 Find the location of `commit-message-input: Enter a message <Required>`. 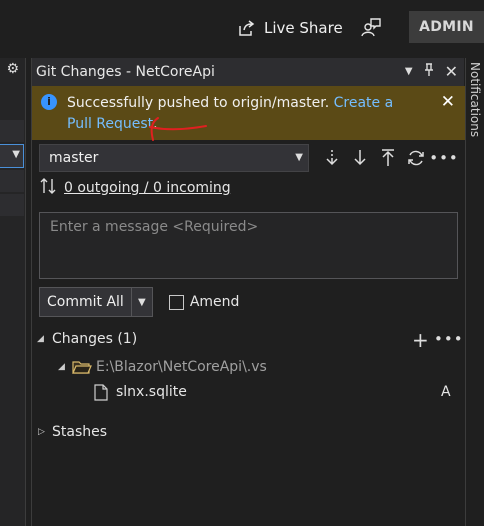

commit-message-input: Enter a message <Required> is located at coordinates (248, 245).